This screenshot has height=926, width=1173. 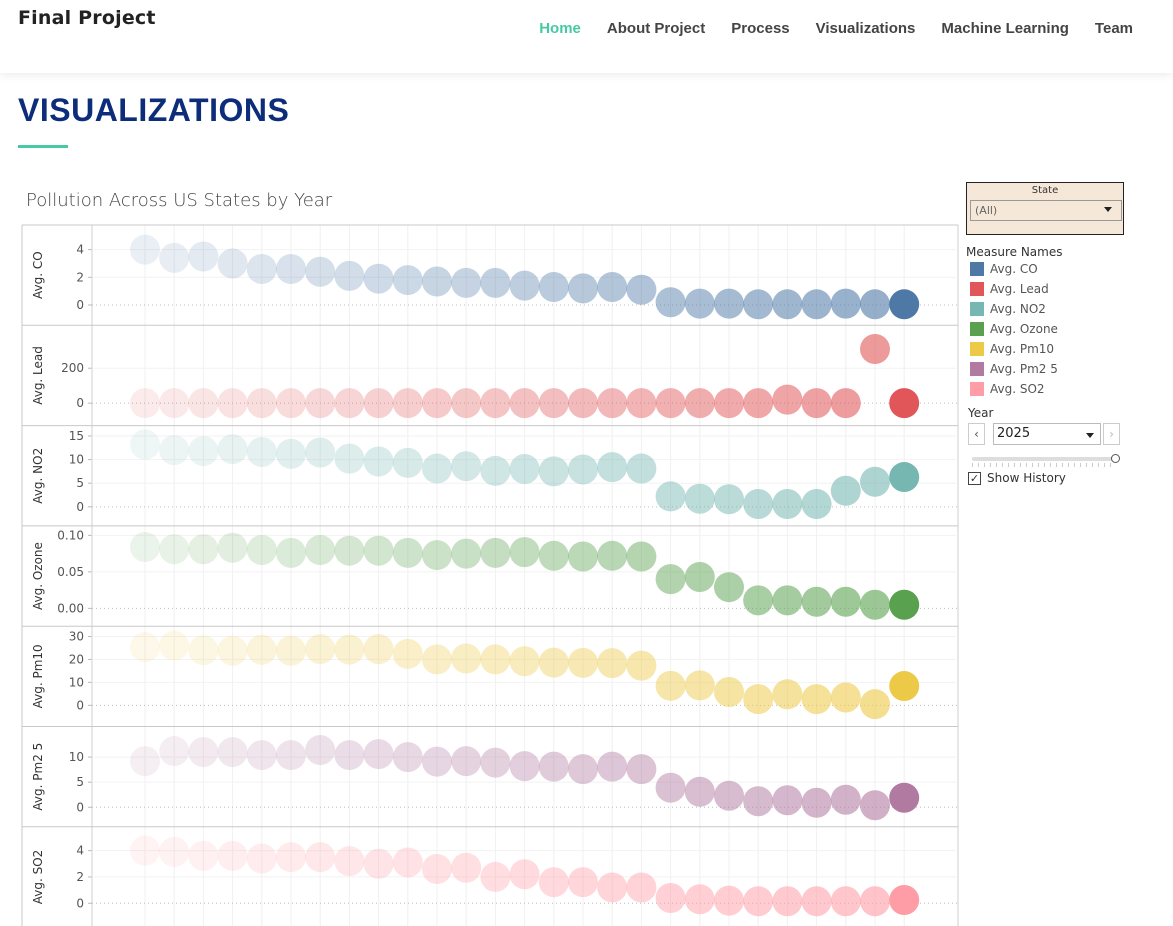 What do you see at coordinates (1005, 28) in the screenshot?
I see `nav-machine-learning: Machine Learning` at bounding box center [1005, 28].